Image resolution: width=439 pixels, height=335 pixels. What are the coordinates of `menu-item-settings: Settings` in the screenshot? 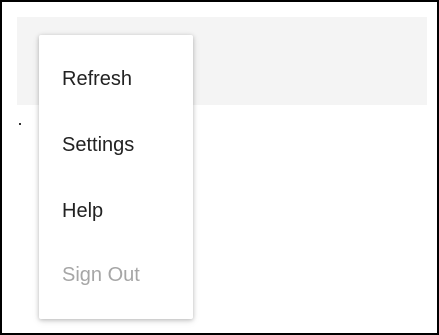 It's located at (116, 145).